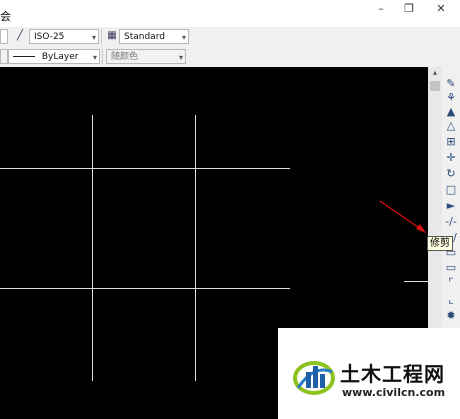  What do you see at coordinates (451, 267) in the screenshot?
I see `join-icon: ▭` at bounding box center [451, 267].